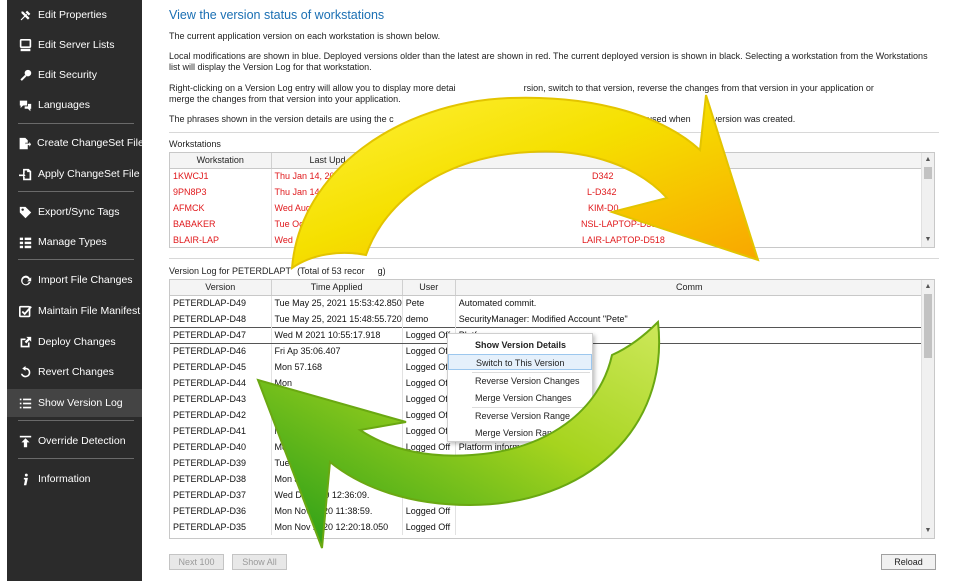 This screenshot has height=581, width=961. Describe the element at coordinates (89, 311) in the screenshot. I see `sidebar-item-label: Maintain File Manifest` at that location.